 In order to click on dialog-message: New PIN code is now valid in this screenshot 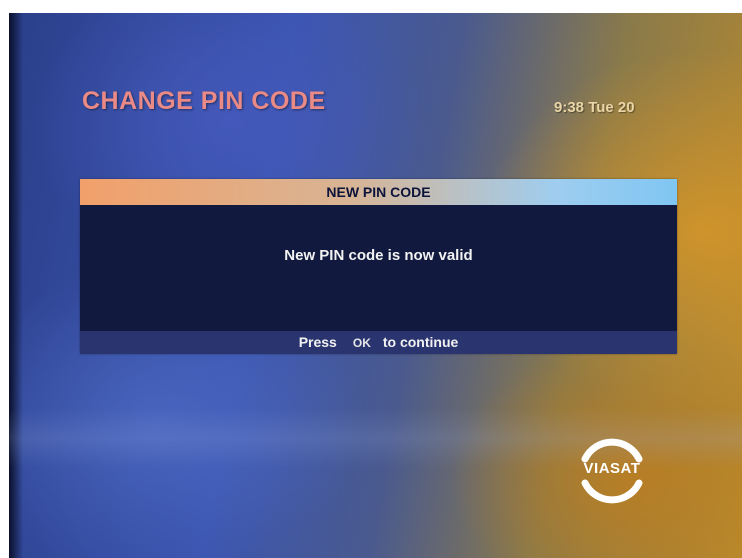, I will do `click(378, 255)`.